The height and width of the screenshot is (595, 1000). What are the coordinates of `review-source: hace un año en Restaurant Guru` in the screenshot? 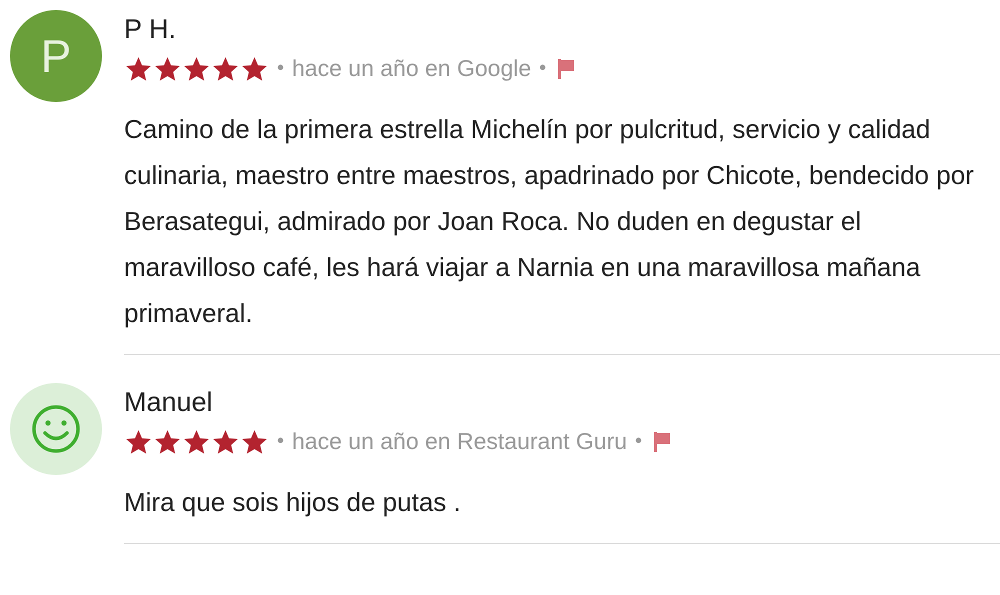 It's located at (460, 441).